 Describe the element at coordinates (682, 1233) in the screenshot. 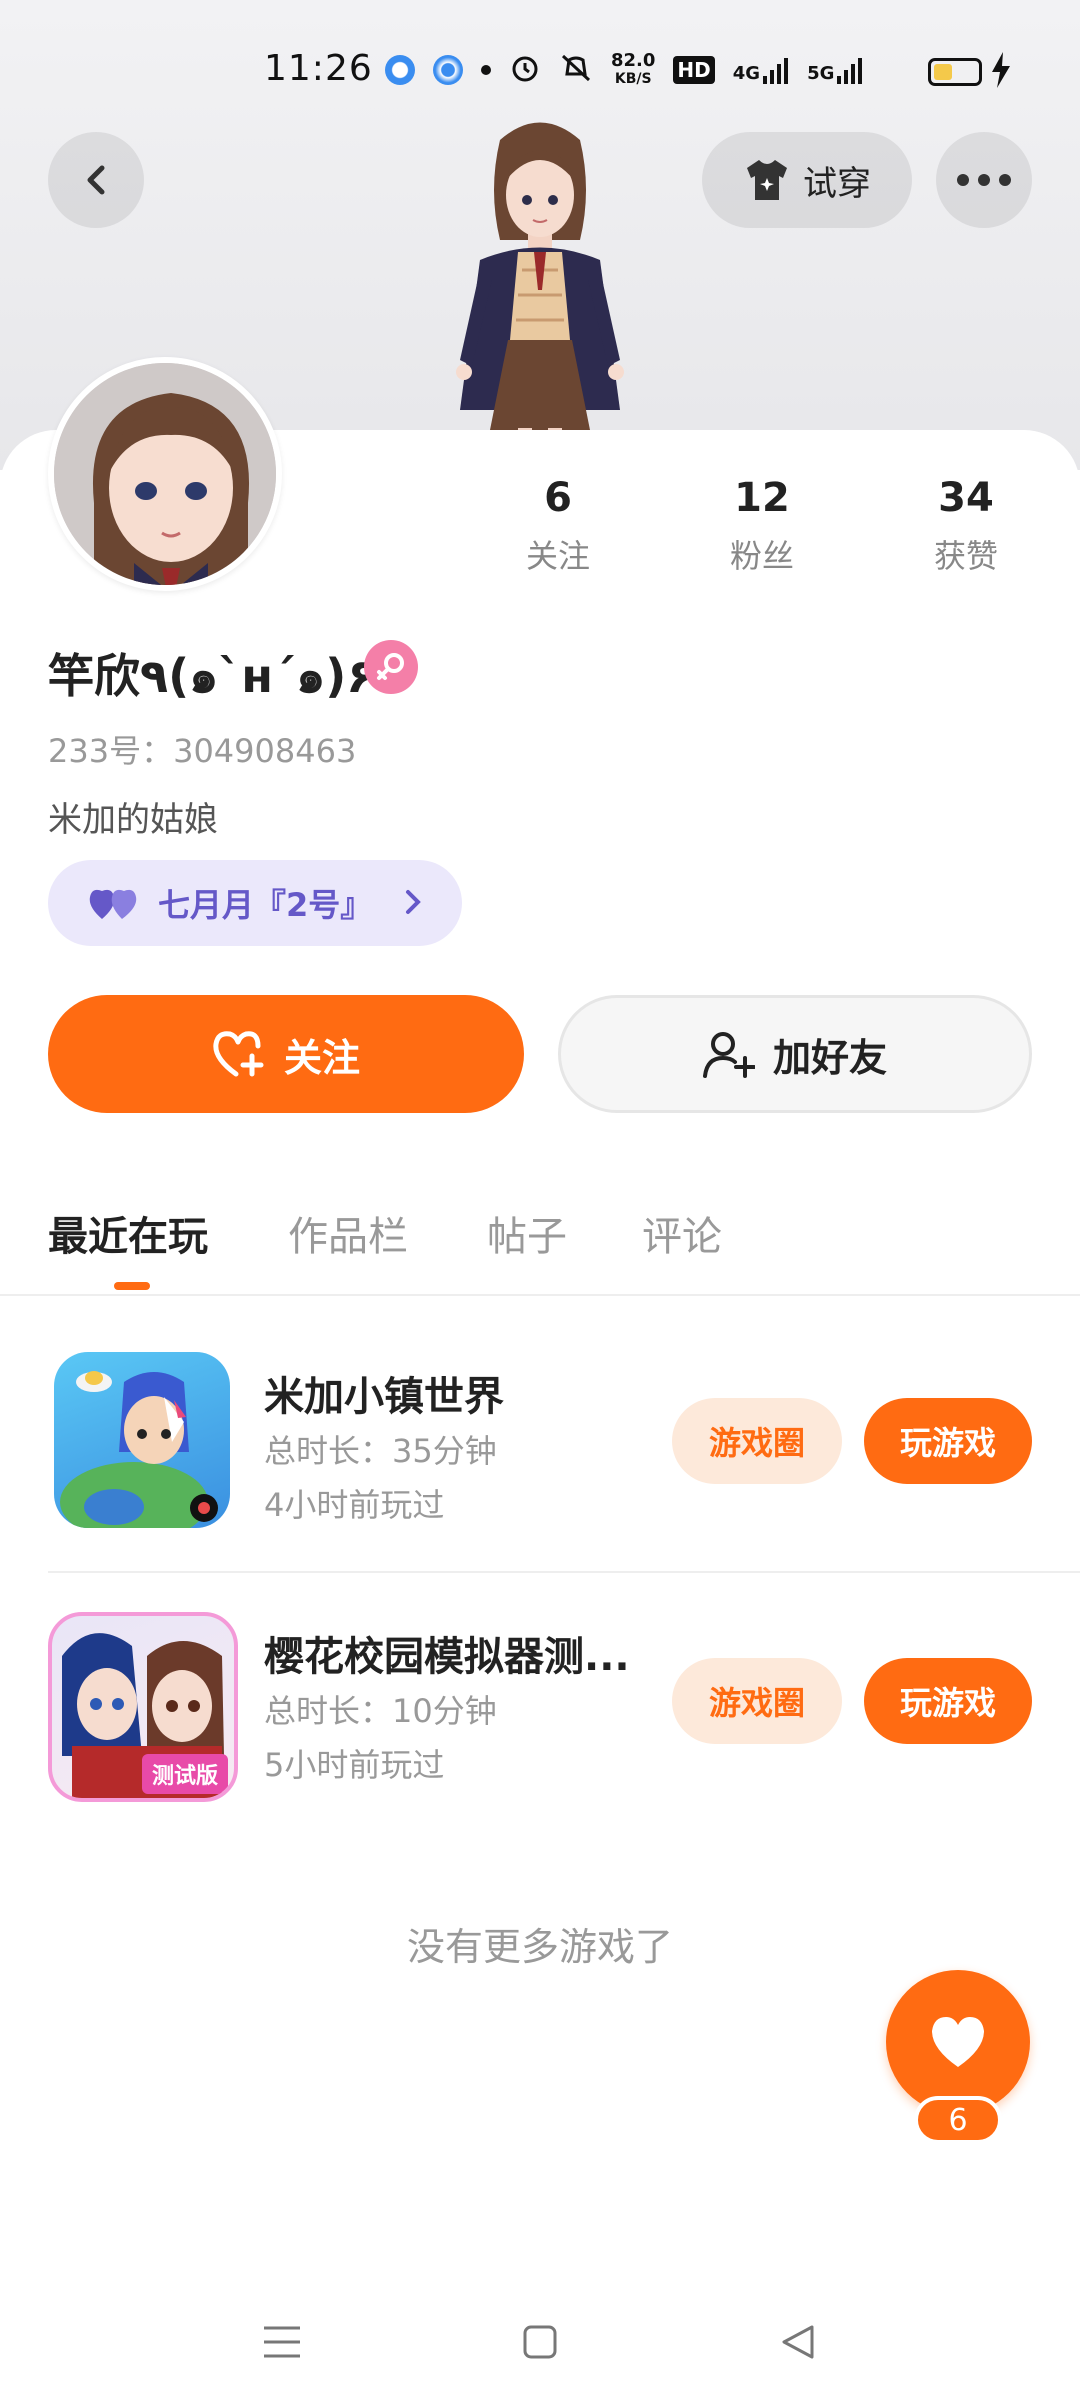

I see `tab-comments: 评论` at that location.